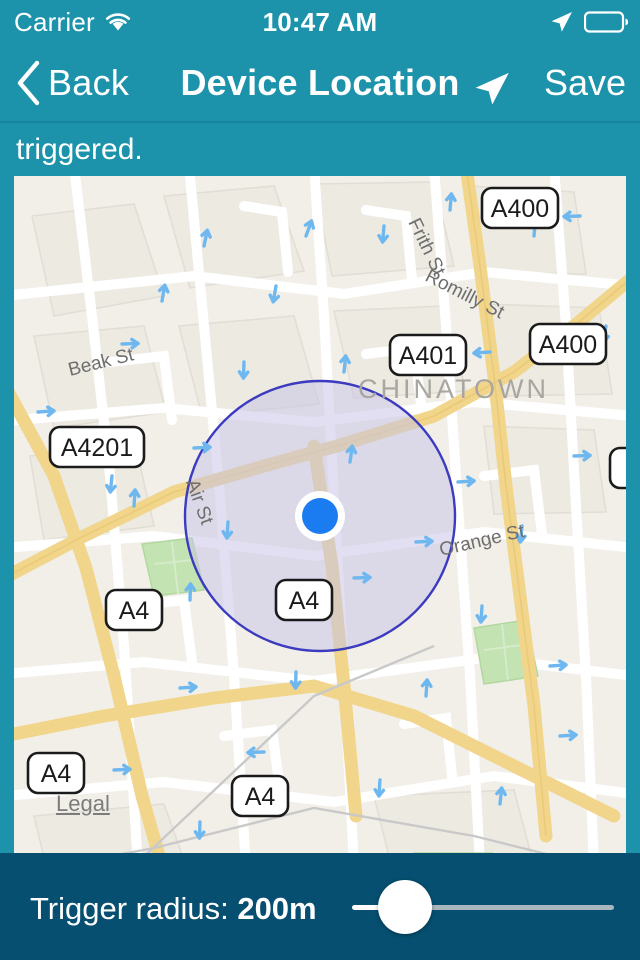  Describe the element at coordinates (617, 468) in the screenshot. I see `road-shield: B` at that location.